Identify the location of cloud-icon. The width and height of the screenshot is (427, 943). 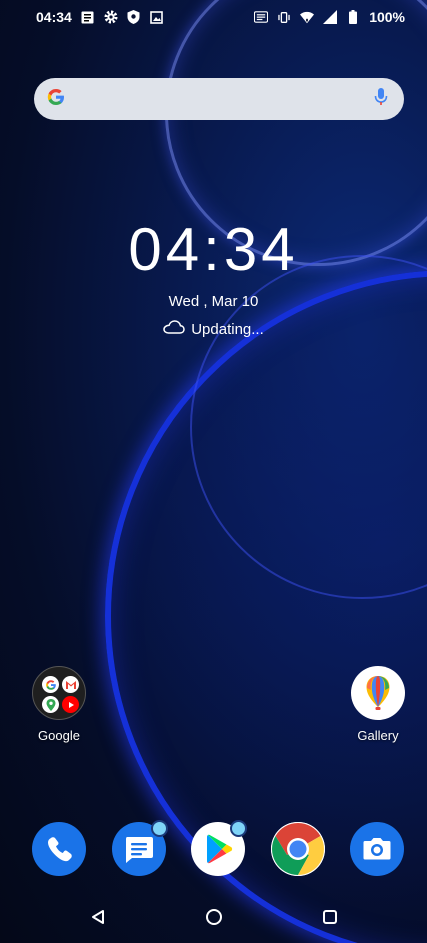
(174, 329).